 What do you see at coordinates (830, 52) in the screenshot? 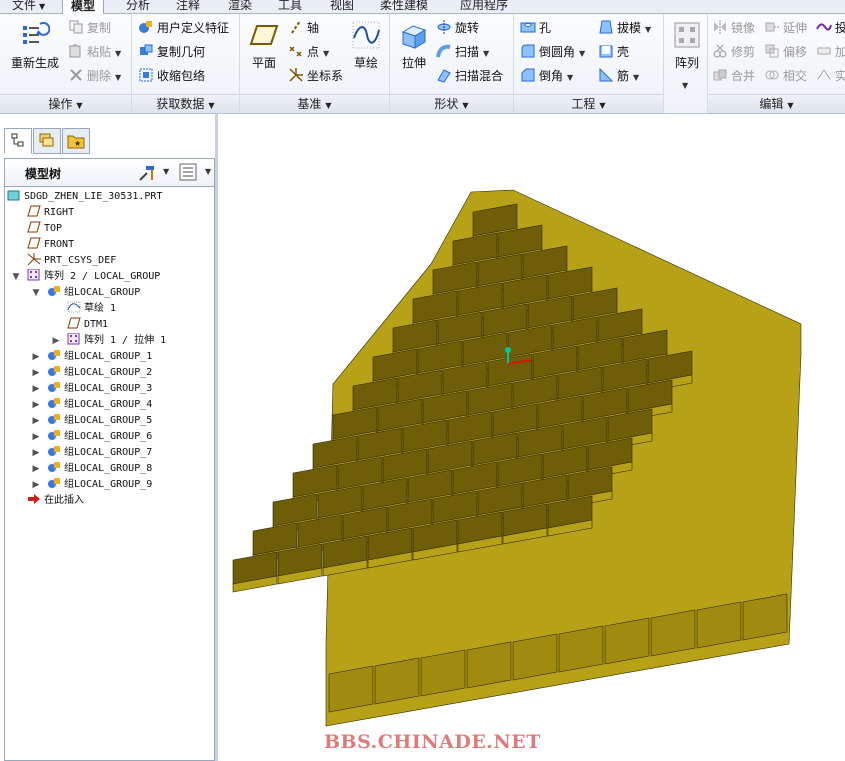
I see `thicken-button: 加` at bounding box center [830, 52].